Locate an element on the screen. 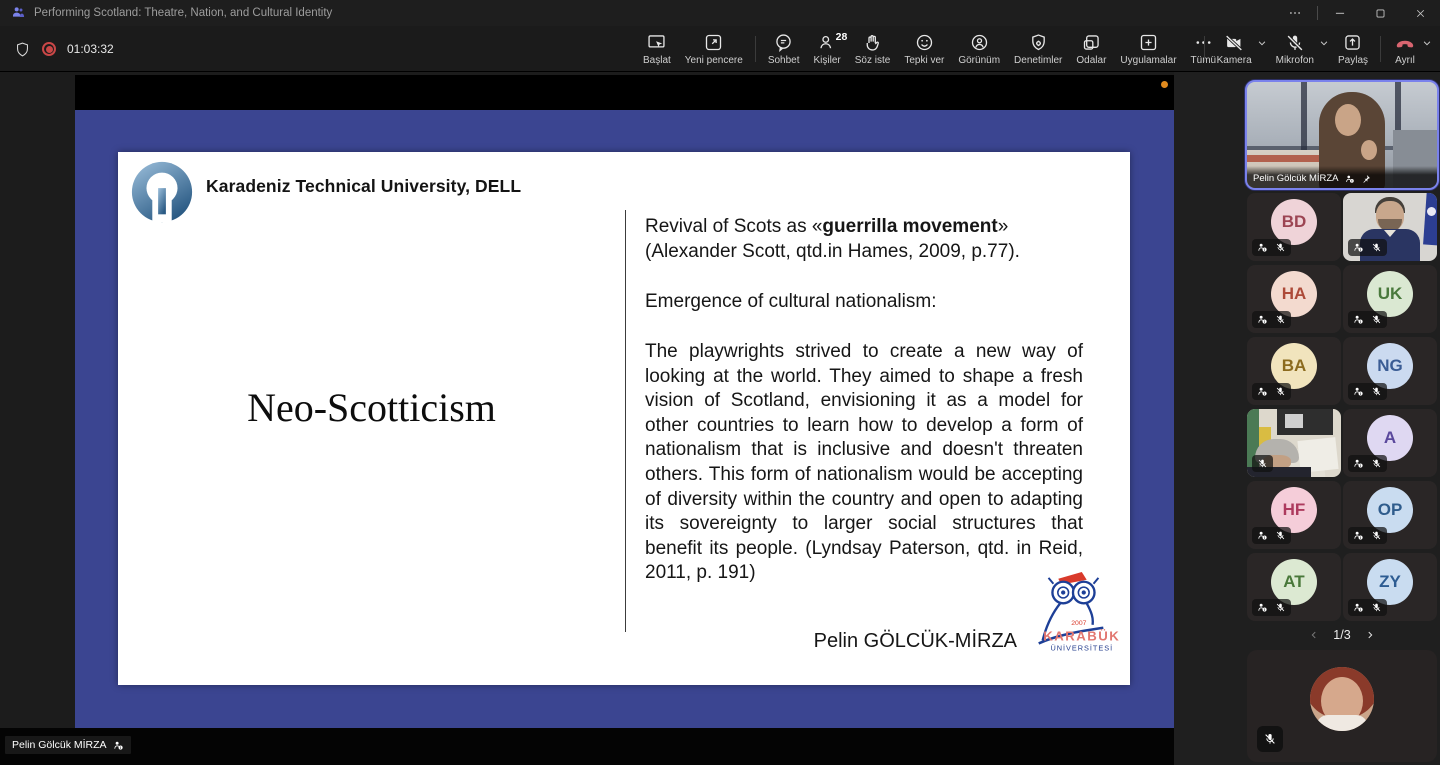  svg-text: 2007 is located at coordinates (1078, 623).